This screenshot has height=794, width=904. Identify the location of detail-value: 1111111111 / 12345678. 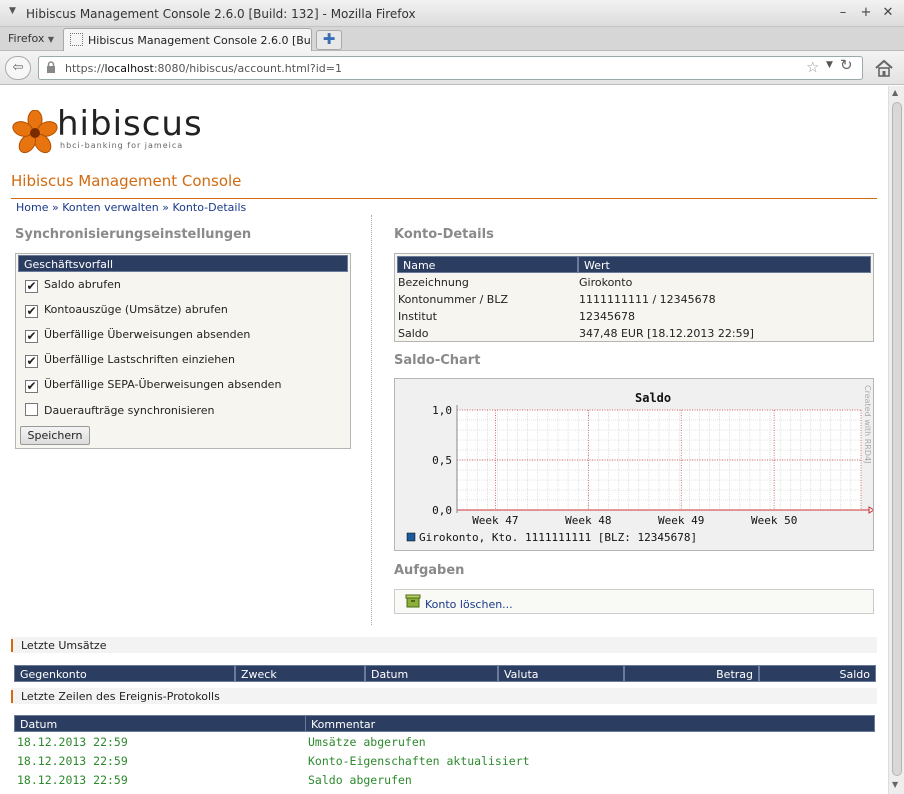
(647, 299).